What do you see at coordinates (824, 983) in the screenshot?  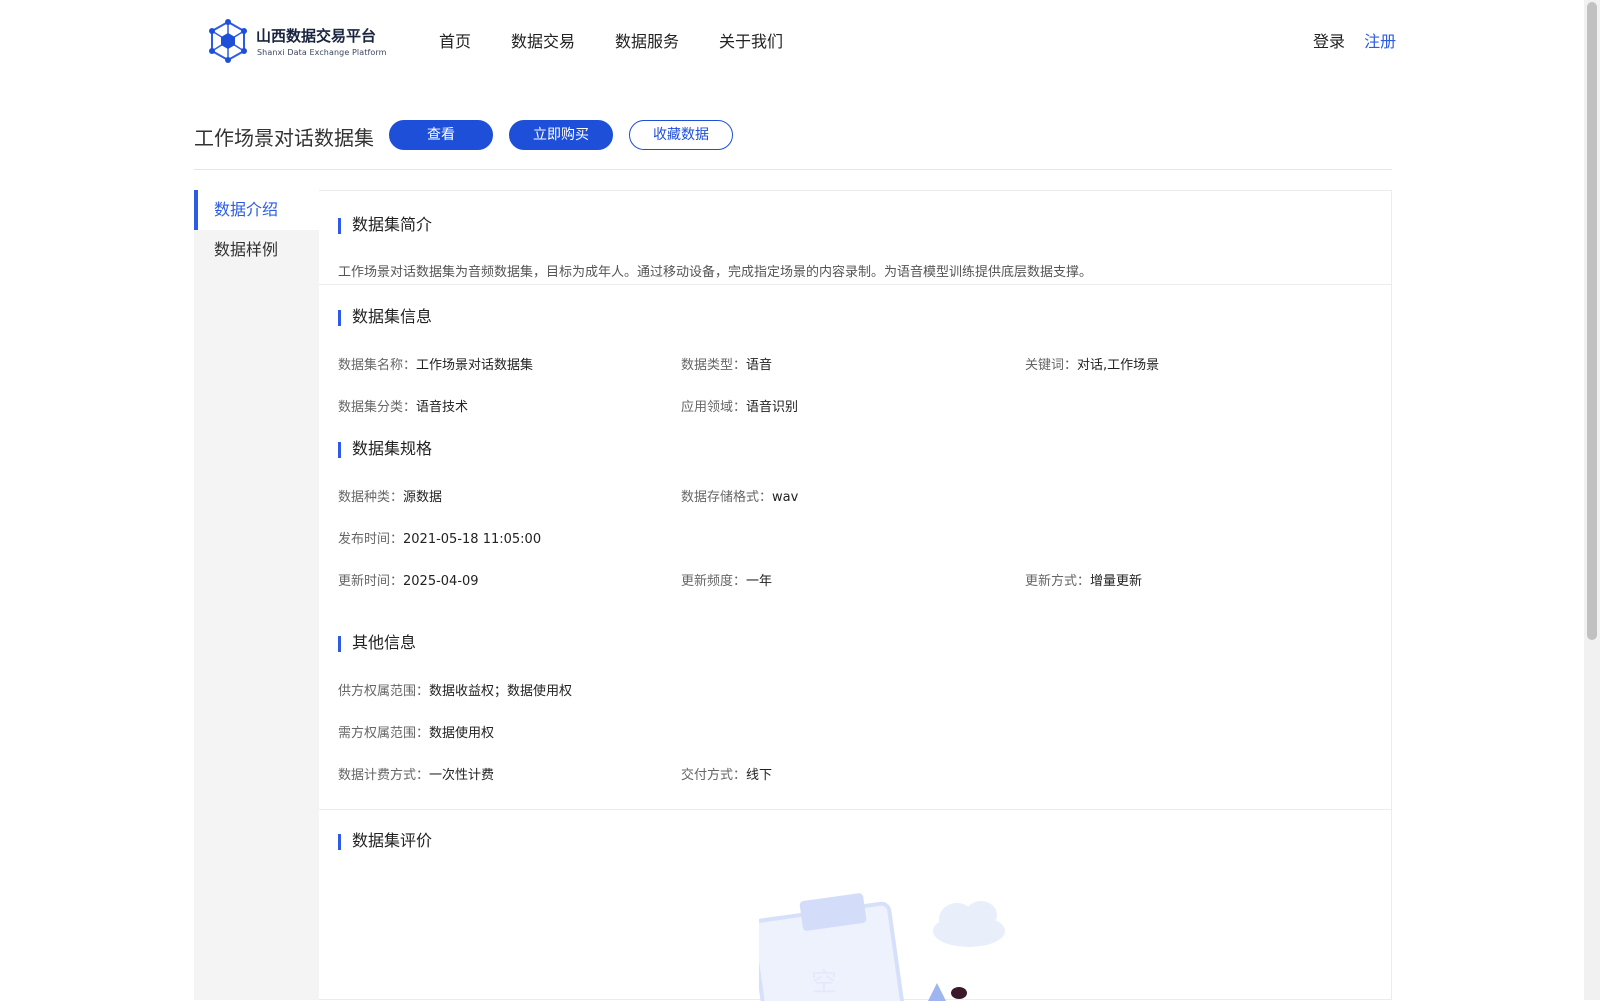 I see `svg-text: 空` at bounding box center [824, 983].